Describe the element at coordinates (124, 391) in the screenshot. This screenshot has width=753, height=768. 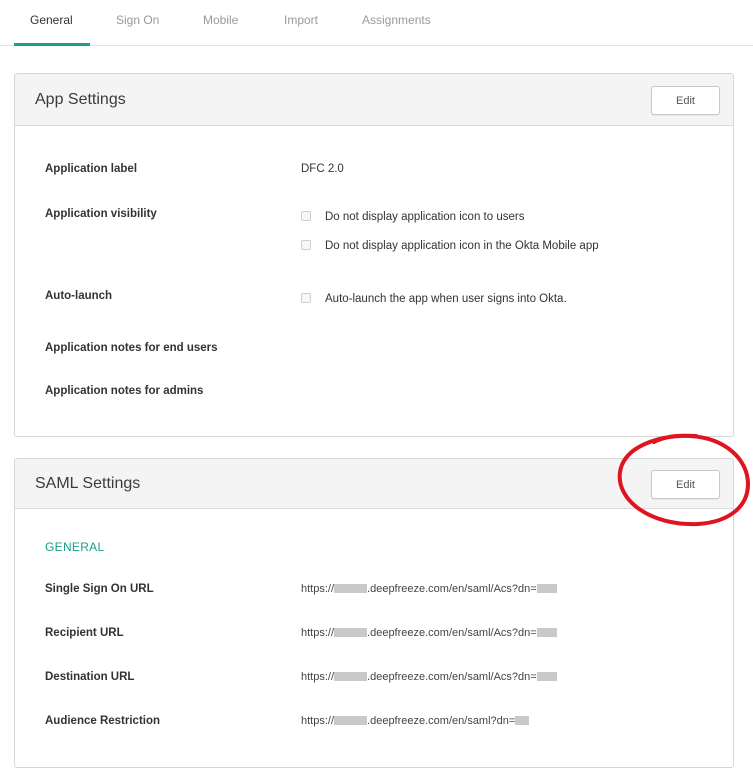
I see `notes-admins-label: Application notes for admins` at that location.